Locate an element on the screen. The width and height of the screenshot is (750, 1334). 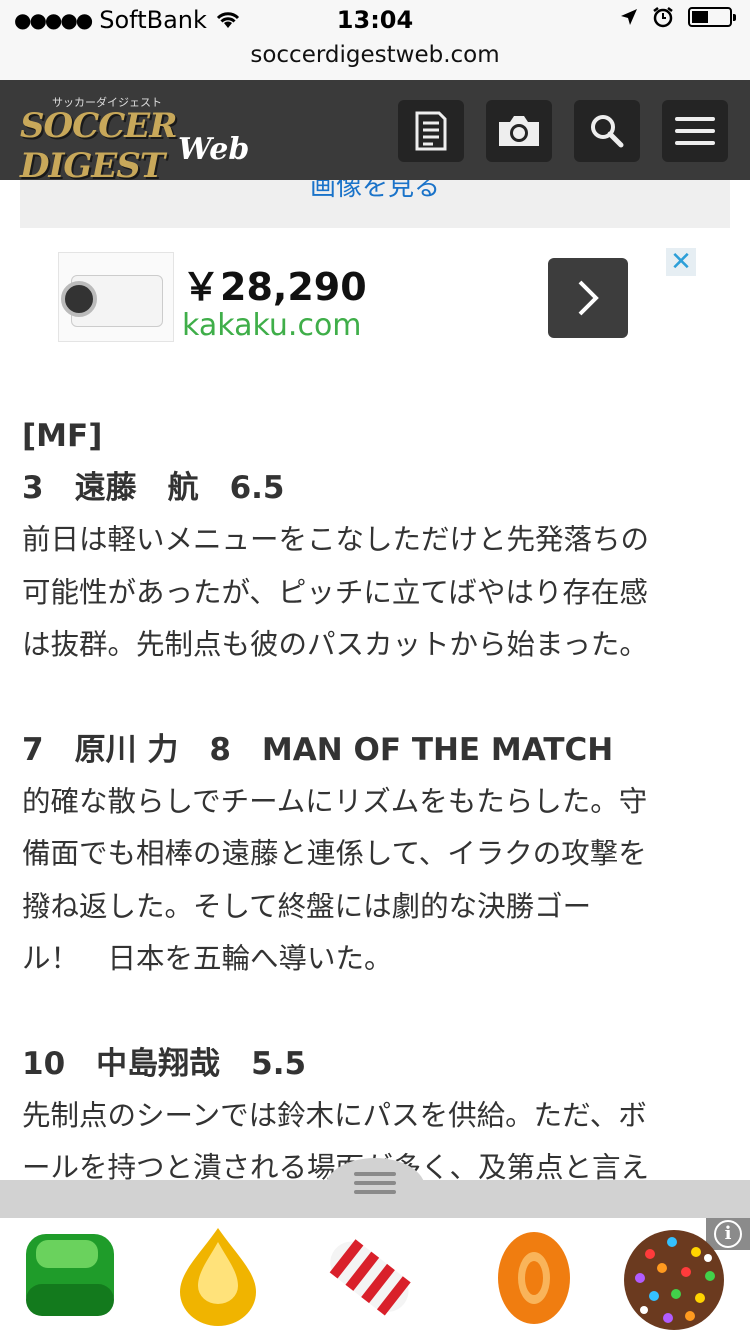
striped-candy-icon is located at coordinates (370, 1277).